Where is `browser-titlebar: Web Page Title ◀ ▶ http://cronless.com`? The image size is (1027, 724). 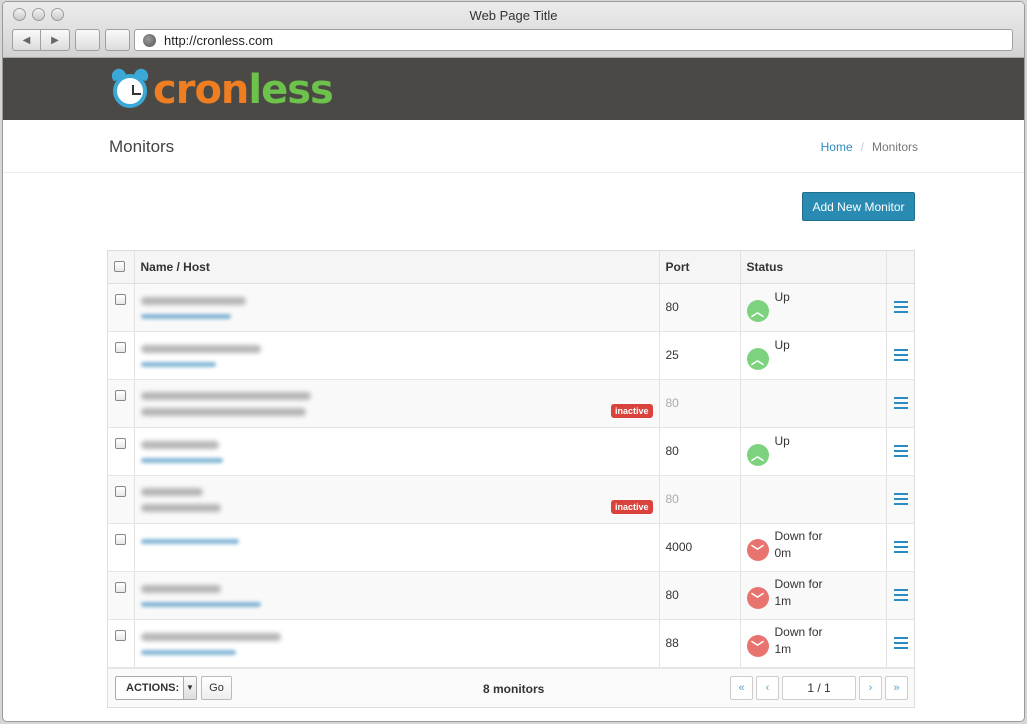 browser-titlebar: Web Page Title ◀ ▶ http://cronless.com is located at coordinates (513, 30).